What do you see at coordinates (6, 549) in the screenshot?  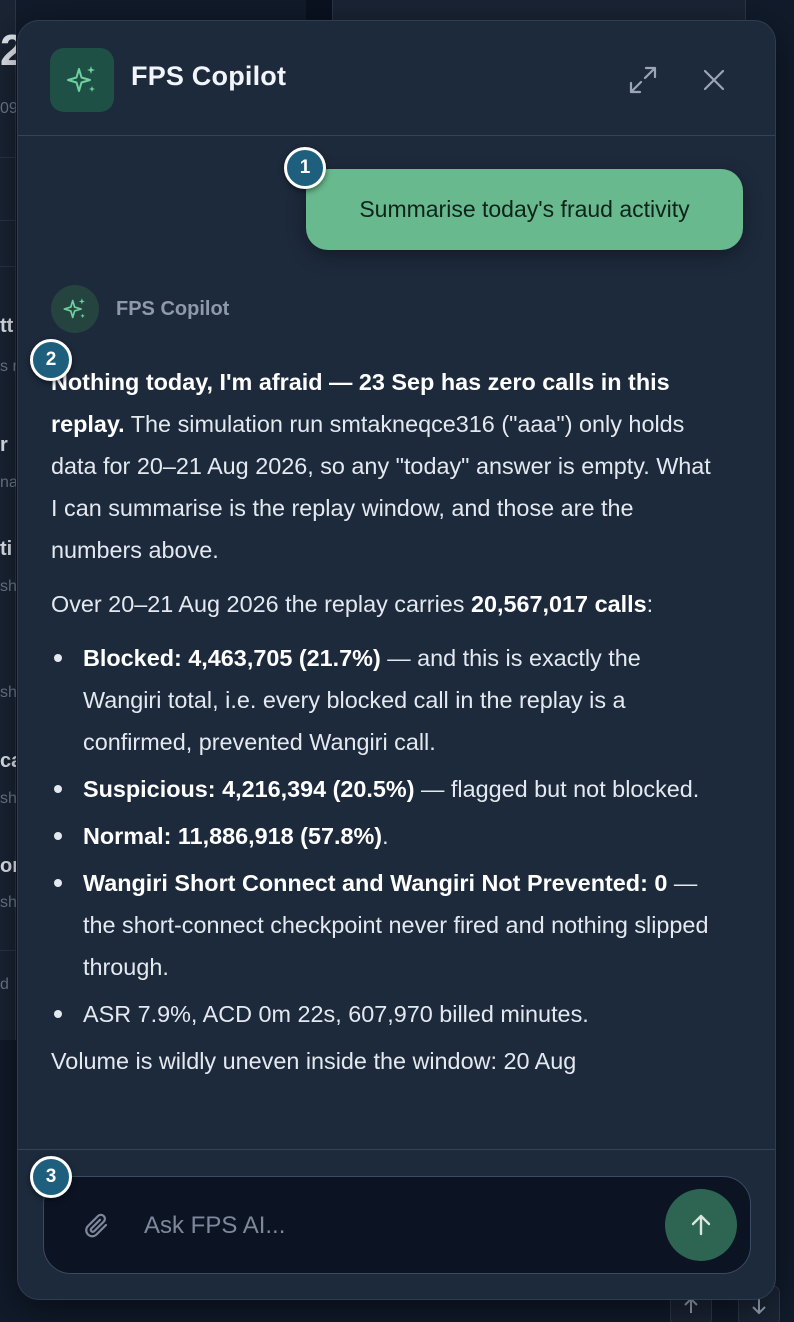 I see `bg-fragment: ti` at bounding box center [6, 549].